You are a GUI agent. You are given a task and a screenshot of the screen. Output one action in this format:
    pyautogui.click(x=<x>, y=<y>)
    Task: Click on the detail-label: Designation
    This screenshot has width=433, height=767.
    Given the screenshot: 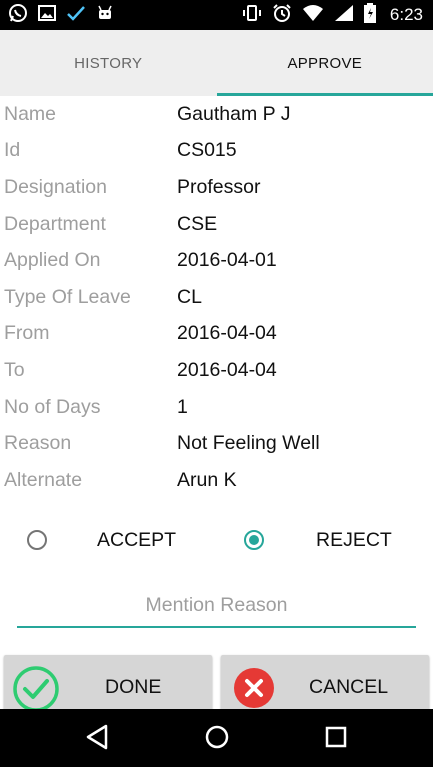 What is the action you would take?
    pyautogui.click(x=55, y=186)
    